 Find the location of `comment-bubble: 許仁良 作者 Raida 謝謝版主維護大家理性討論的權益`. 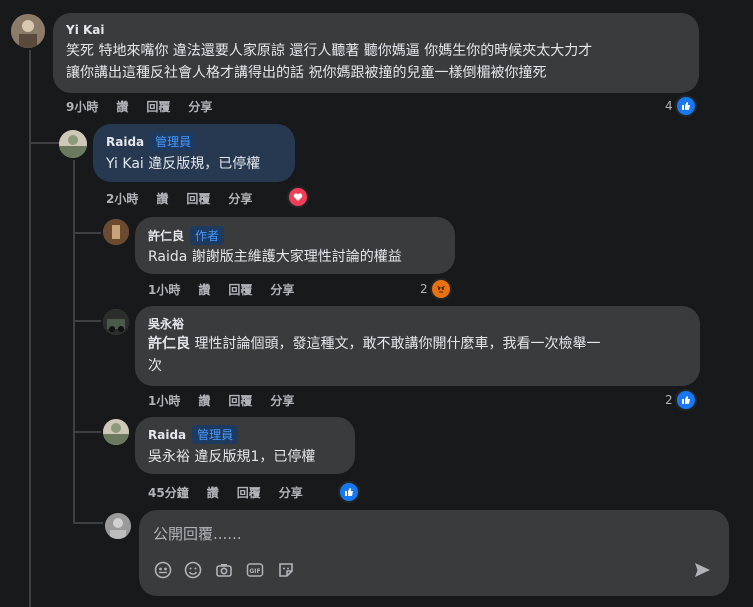

comment-bubble: 許仁良 作者 Raida 謝謝版主維護大家理性討論的權益 is located at coordinates (295, 245).